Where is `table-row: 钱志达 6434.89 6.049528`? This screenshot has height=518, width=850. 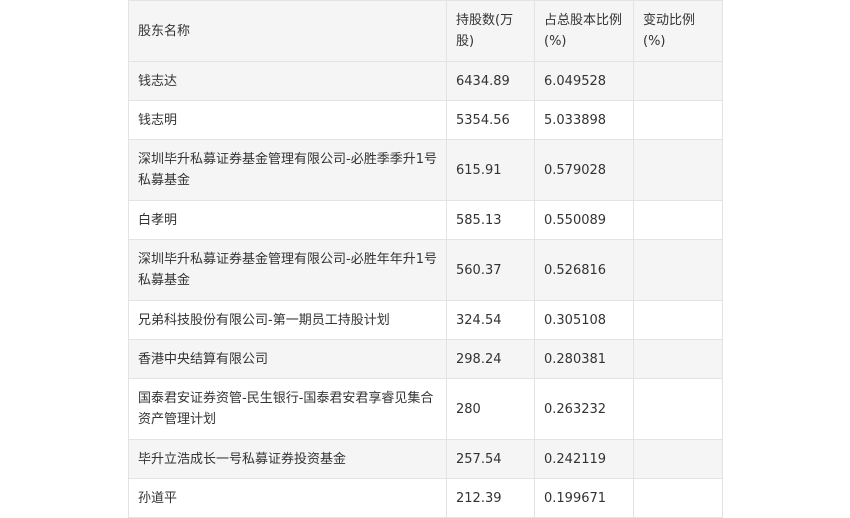
table-row: 钱志达 6434.89 6.049528 is located at coordinates (425, 81).